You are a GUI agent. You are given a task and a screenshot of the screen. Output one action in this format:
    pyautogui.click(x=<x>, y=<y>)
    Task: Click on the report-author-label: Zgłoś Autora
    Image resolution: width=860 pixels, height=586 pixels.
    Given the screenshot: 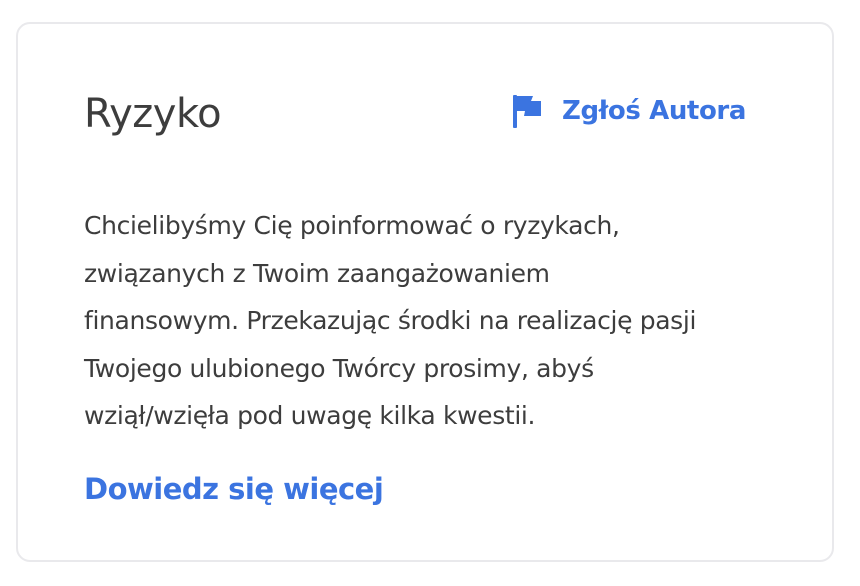 What is the action you would take?
    pyautogui.click(x=654, y=111)
    